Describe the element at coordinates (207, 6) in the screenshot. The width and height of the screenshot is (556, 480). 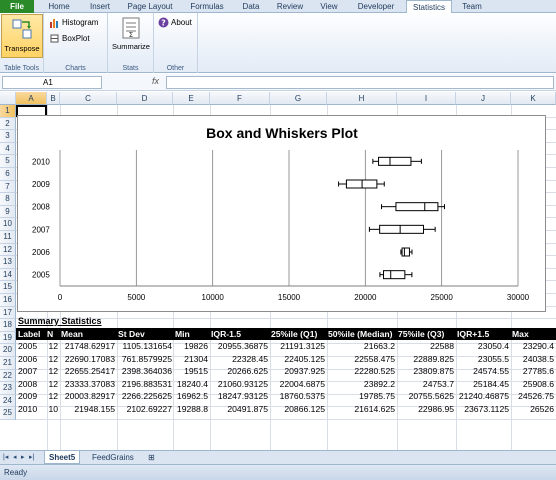
I see `tab-formulas: Formulas` at that location.